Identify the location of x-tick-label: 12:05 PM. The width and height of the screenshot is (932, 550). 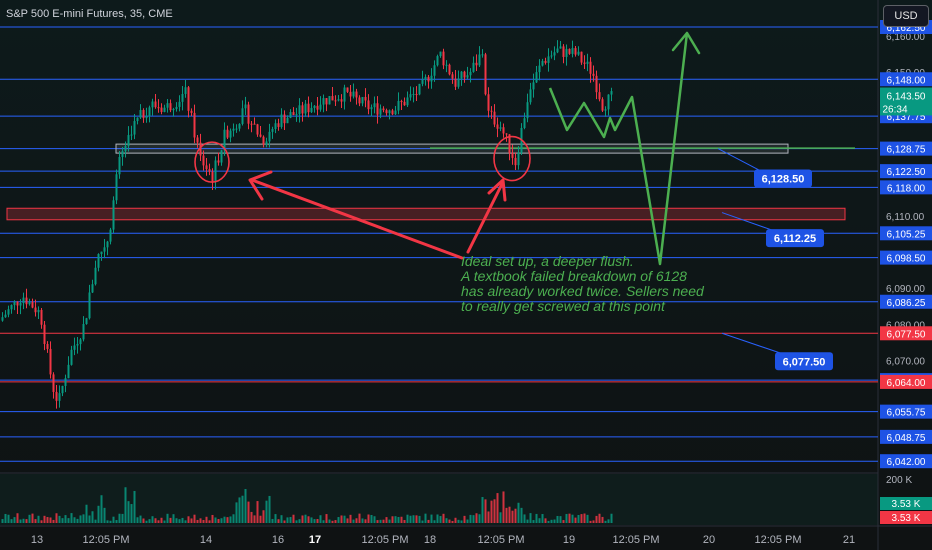
(777, 540).